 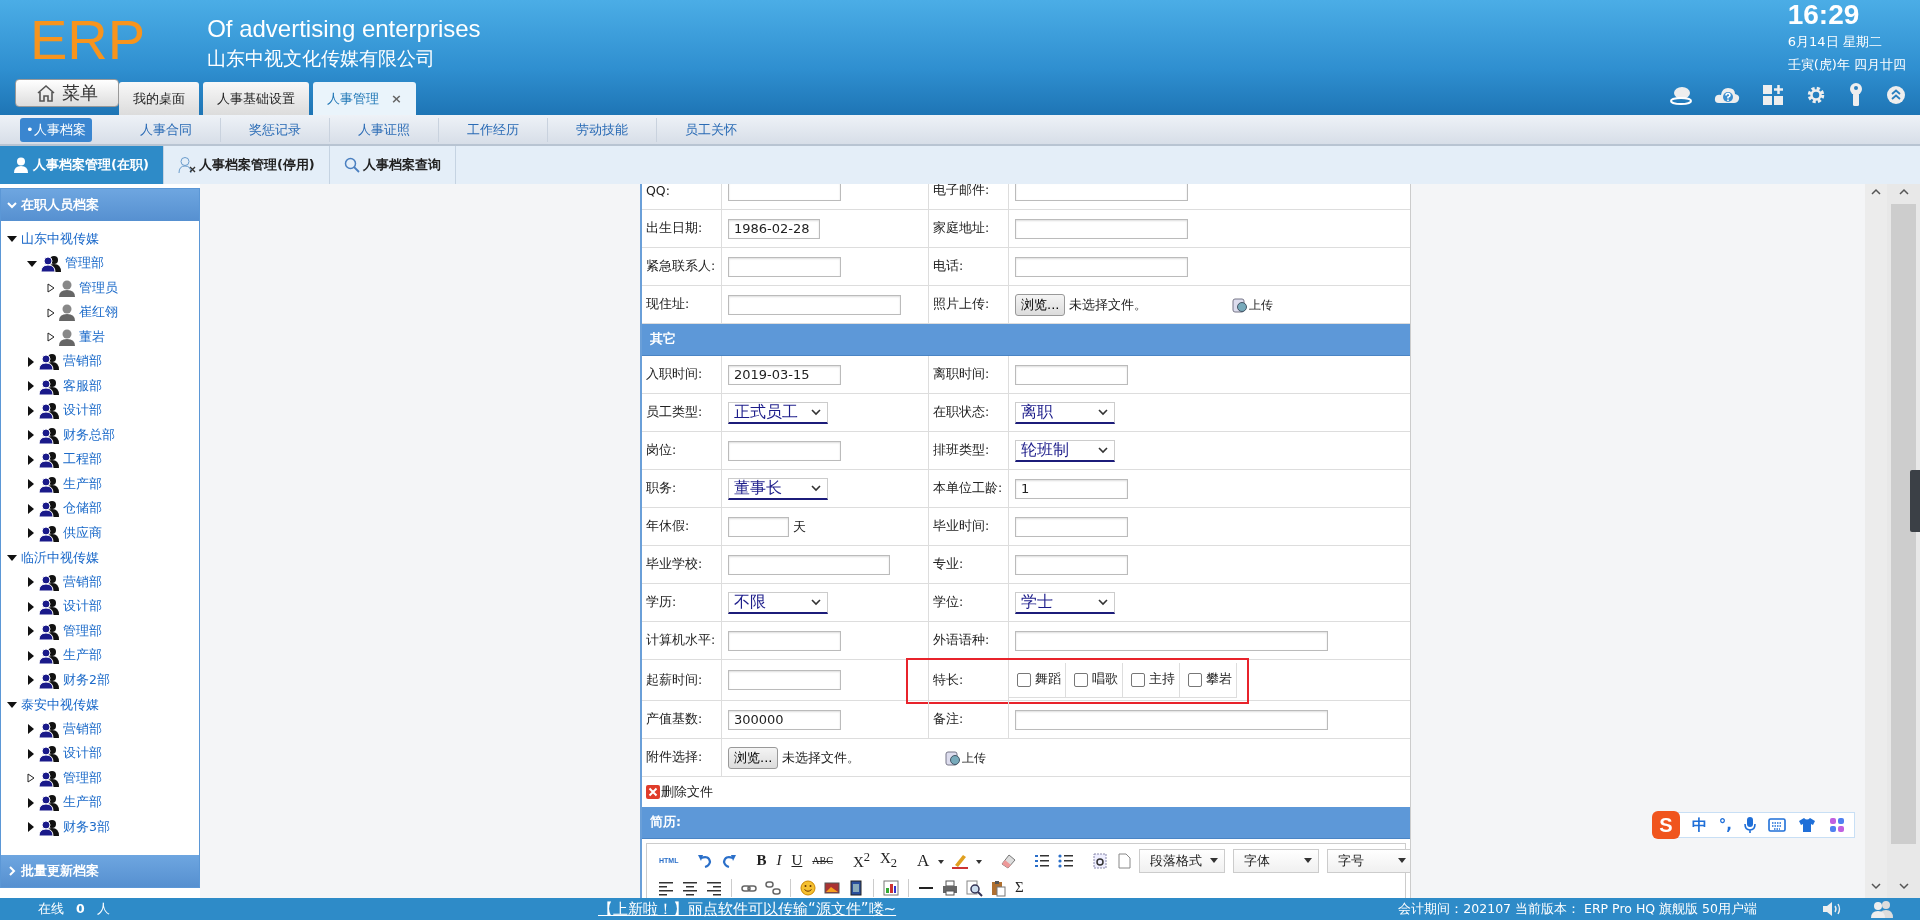 What do you see at coordinates (747, 909) in the screenshot?
I see `notice-link: 【上新啦！】丽点软件可以传输“源文件”喽~` at bounding box center [747, 909].